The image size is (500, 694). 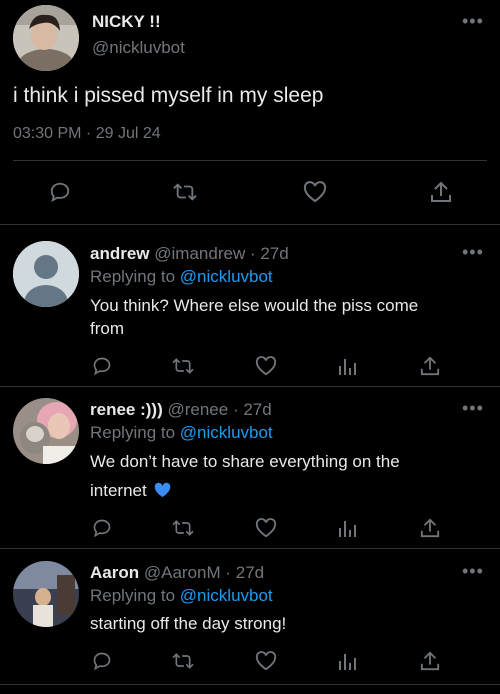 I want to click on avatar-main, so click(x=46, y=38).